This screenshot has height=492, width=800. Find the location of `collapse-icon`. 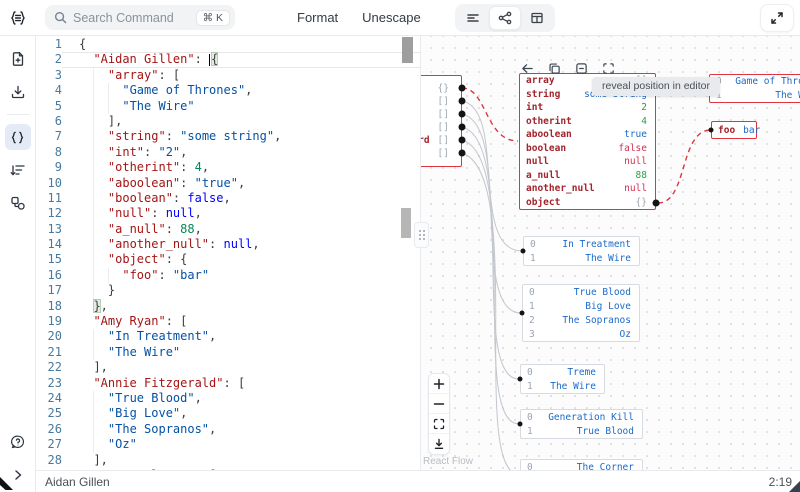

collapse-icon is located at coordinates (581, 68).